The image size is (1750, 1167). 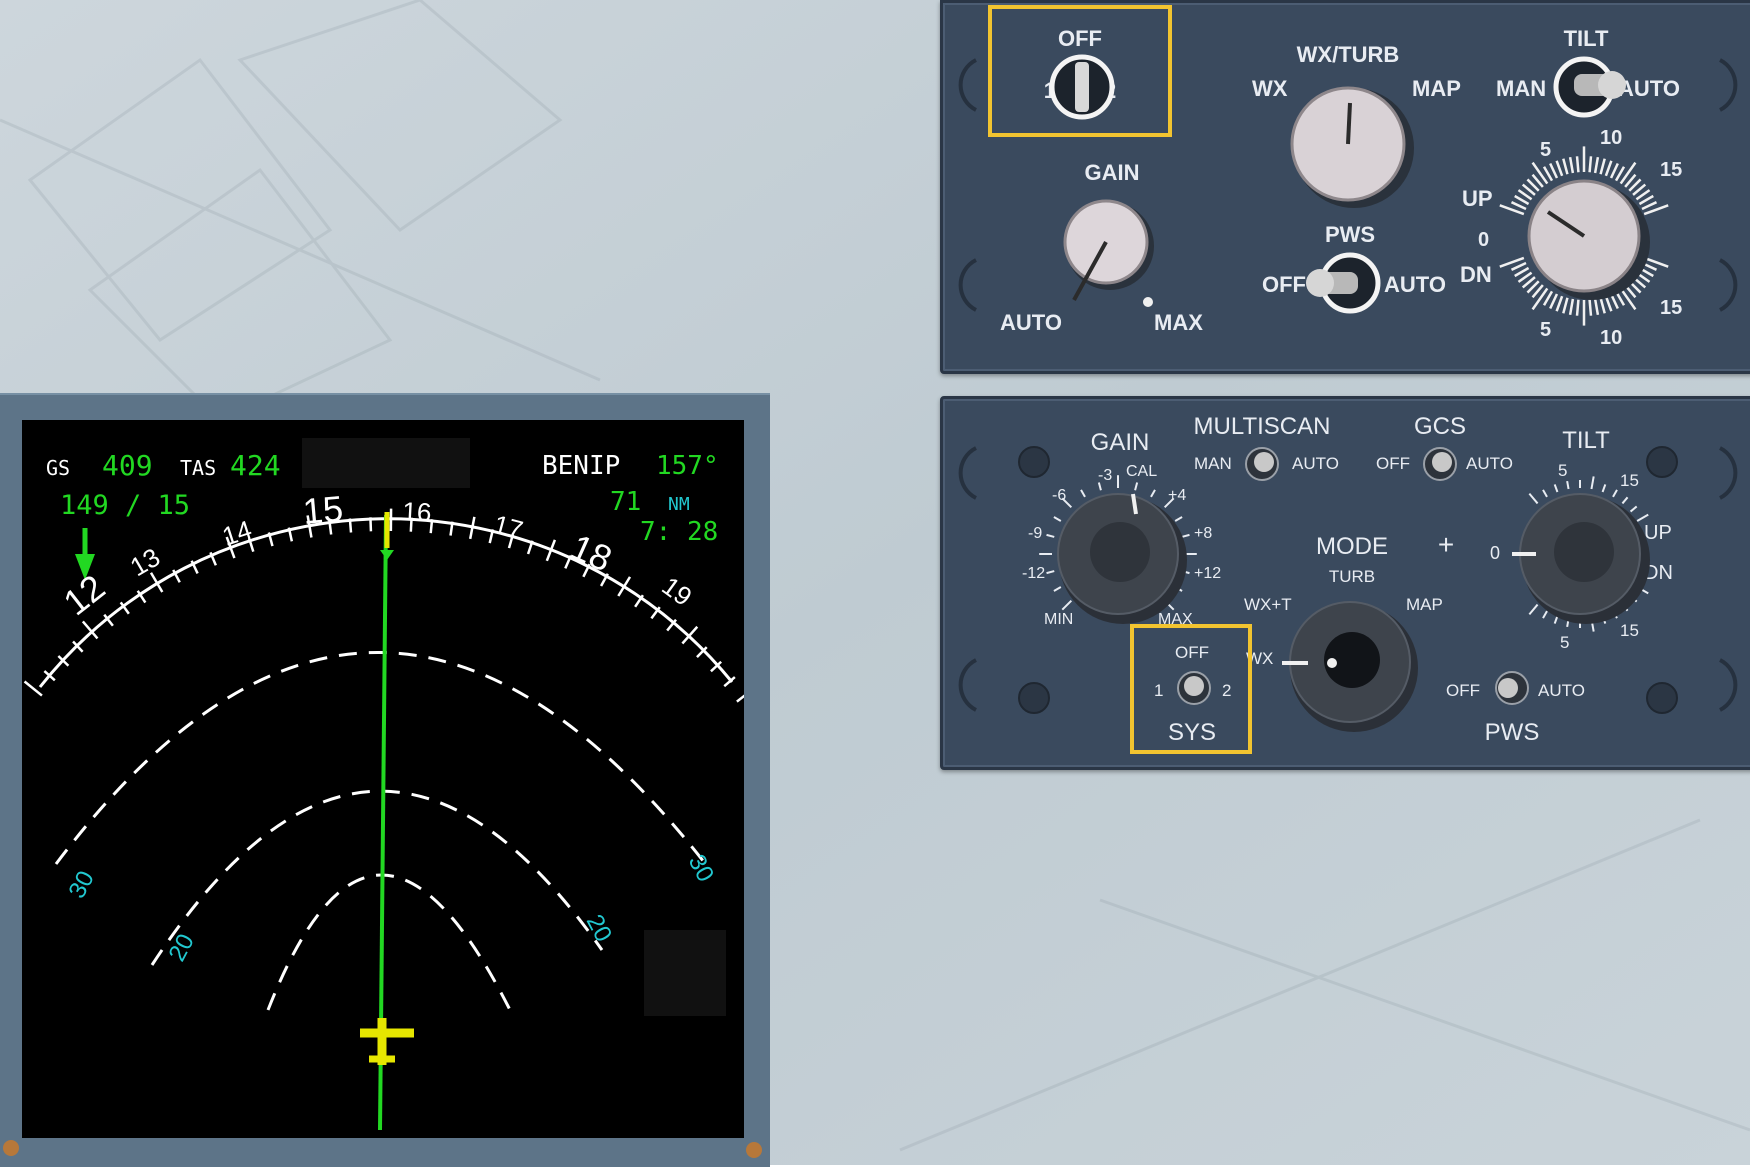 I want to click on boss-right-top, so click(x=1727, y=85).